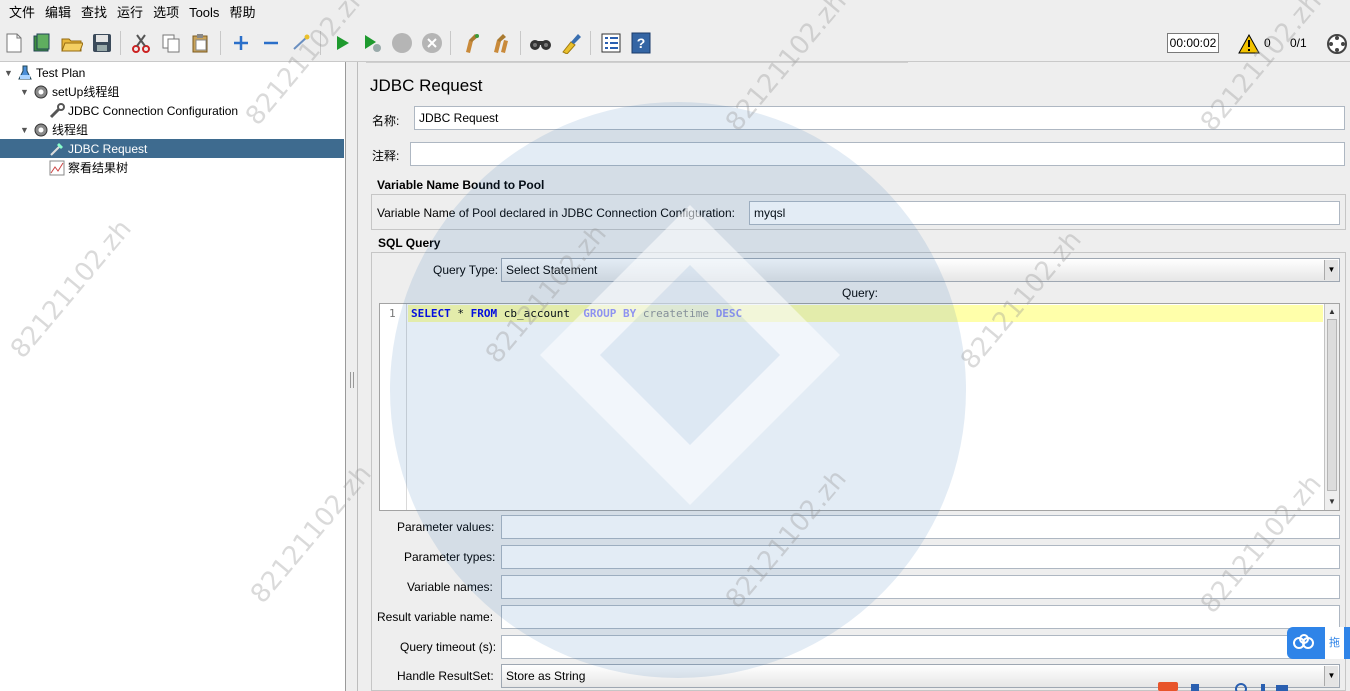  I want to click on param-values-field, so click(920, 527).